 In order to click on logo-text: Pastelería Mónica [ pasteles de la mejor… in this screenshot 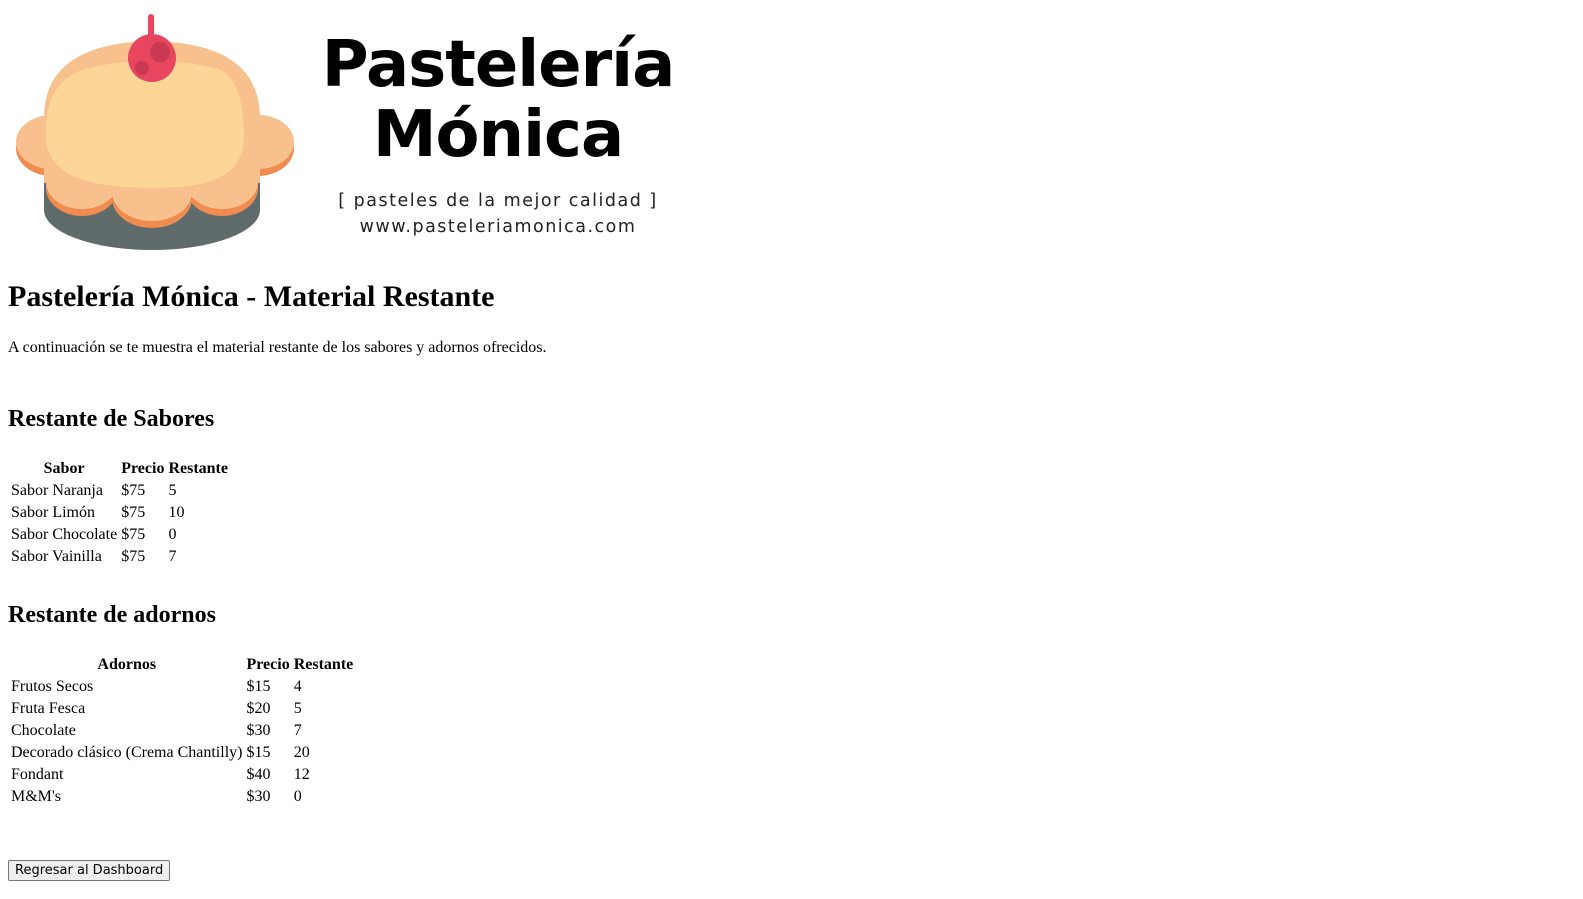, I will do `click(498, 135)`.